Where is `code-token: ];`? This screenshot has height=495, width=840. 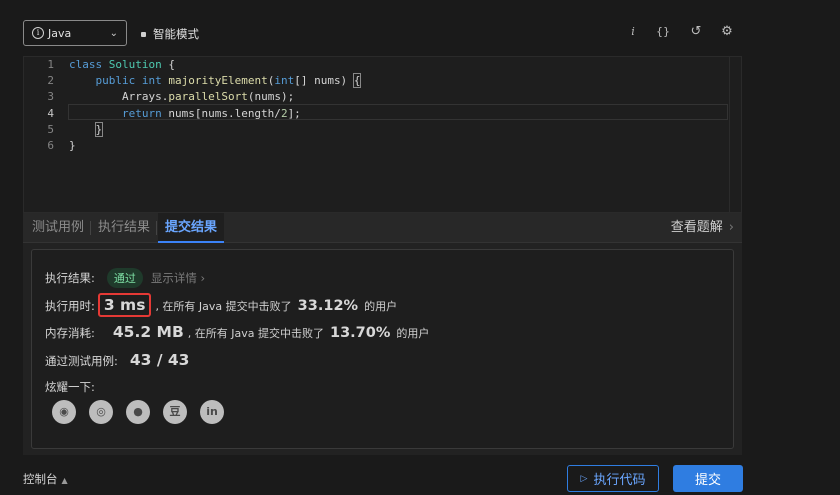
code-token: ]; is located at coordinates (294, 113).